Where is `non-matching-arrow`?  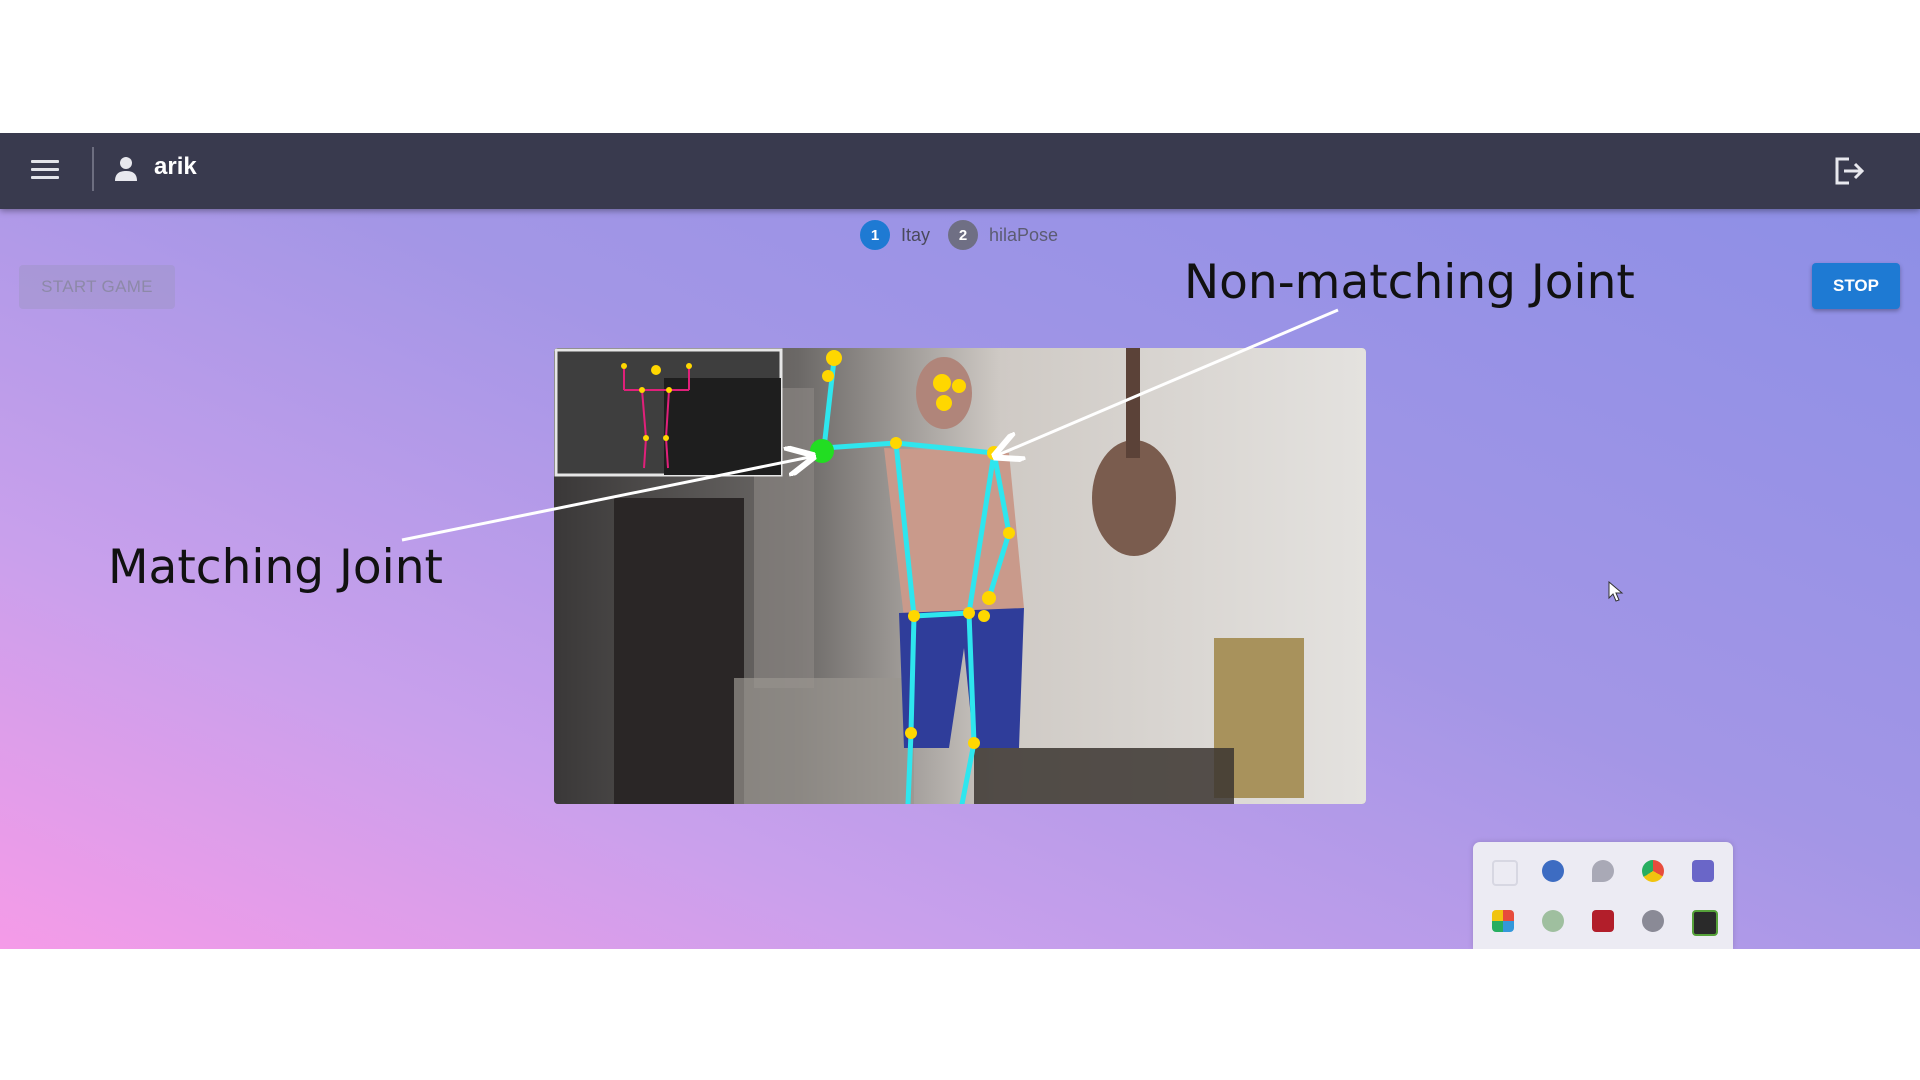
non-matching-arrow is located at coordinates (1168, 381).